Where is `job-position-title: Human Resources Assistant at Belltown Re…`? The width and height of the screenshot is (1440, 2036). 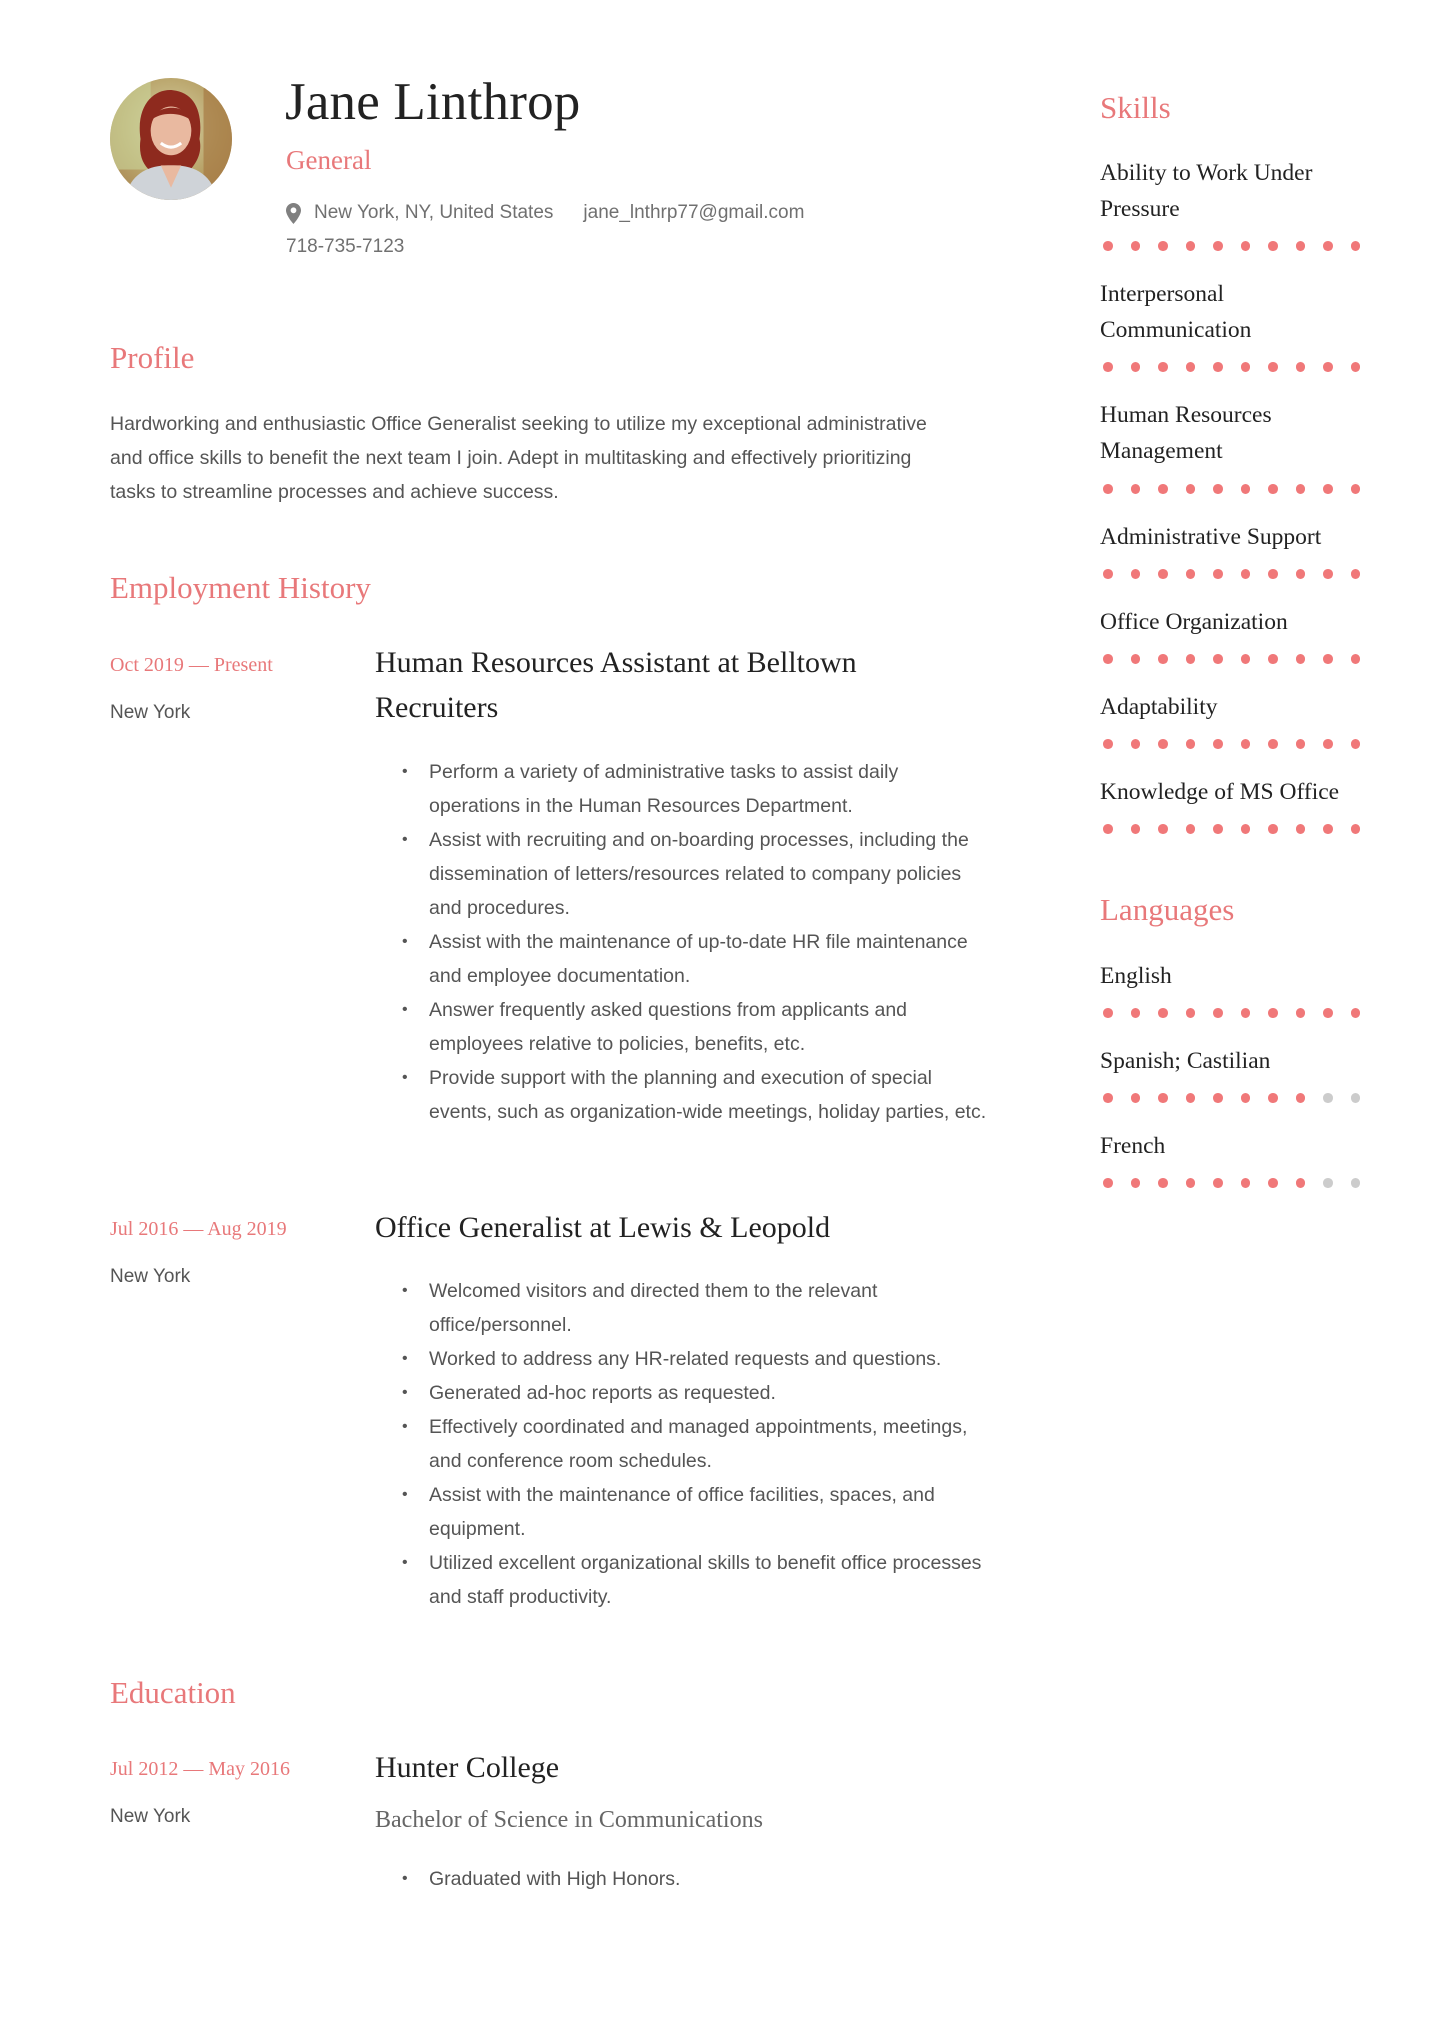 job-position-title: Human Resources Assistant at Belltown Re… is located at coordinates (616, 685).